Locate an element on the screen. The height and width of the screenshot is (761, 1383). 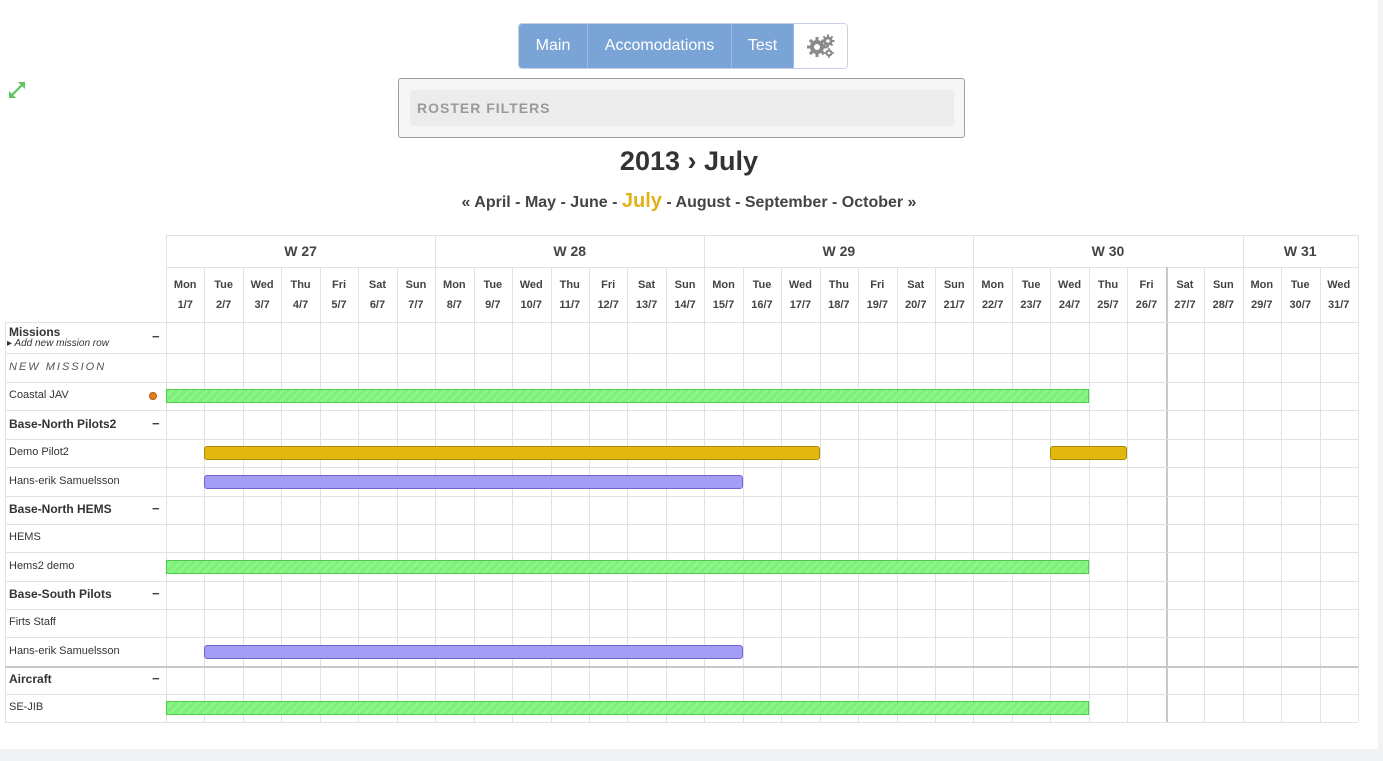
day-date: 28/7 is located at coordinates (1223, 305).